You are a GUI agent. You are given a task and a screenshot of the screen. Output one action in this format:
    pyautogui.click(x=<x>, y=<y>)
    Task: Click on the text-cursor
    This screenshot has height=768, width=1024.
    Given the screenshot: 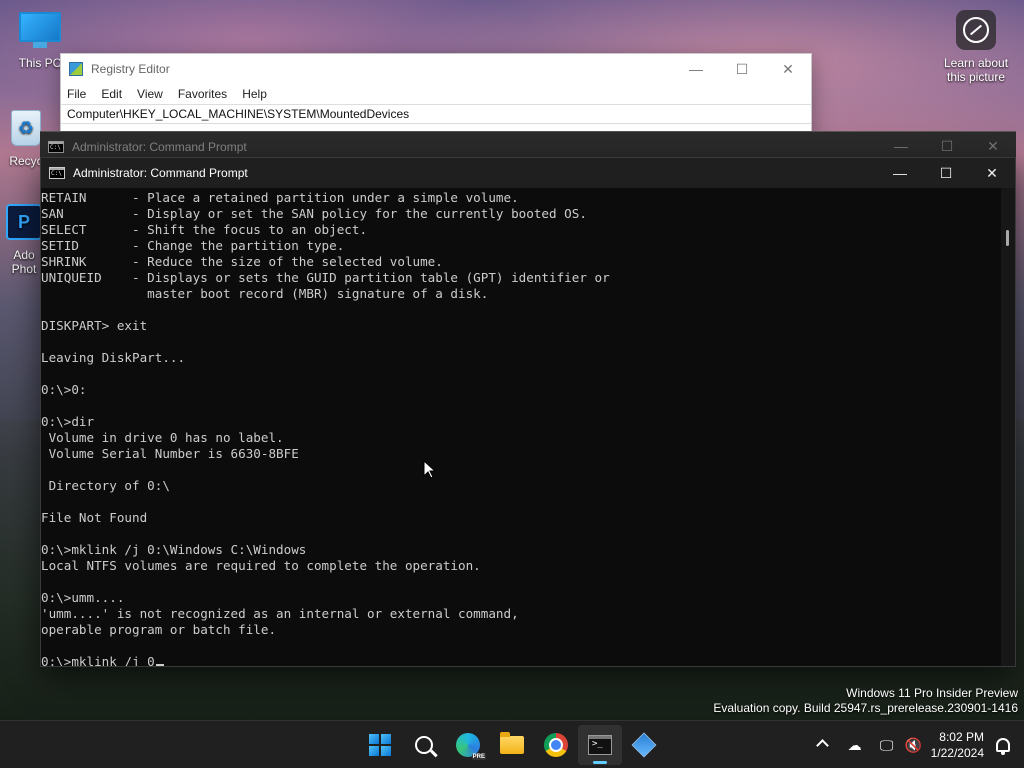 What is the action you would take?
    pyautogui.click(x=159, y=665)
    